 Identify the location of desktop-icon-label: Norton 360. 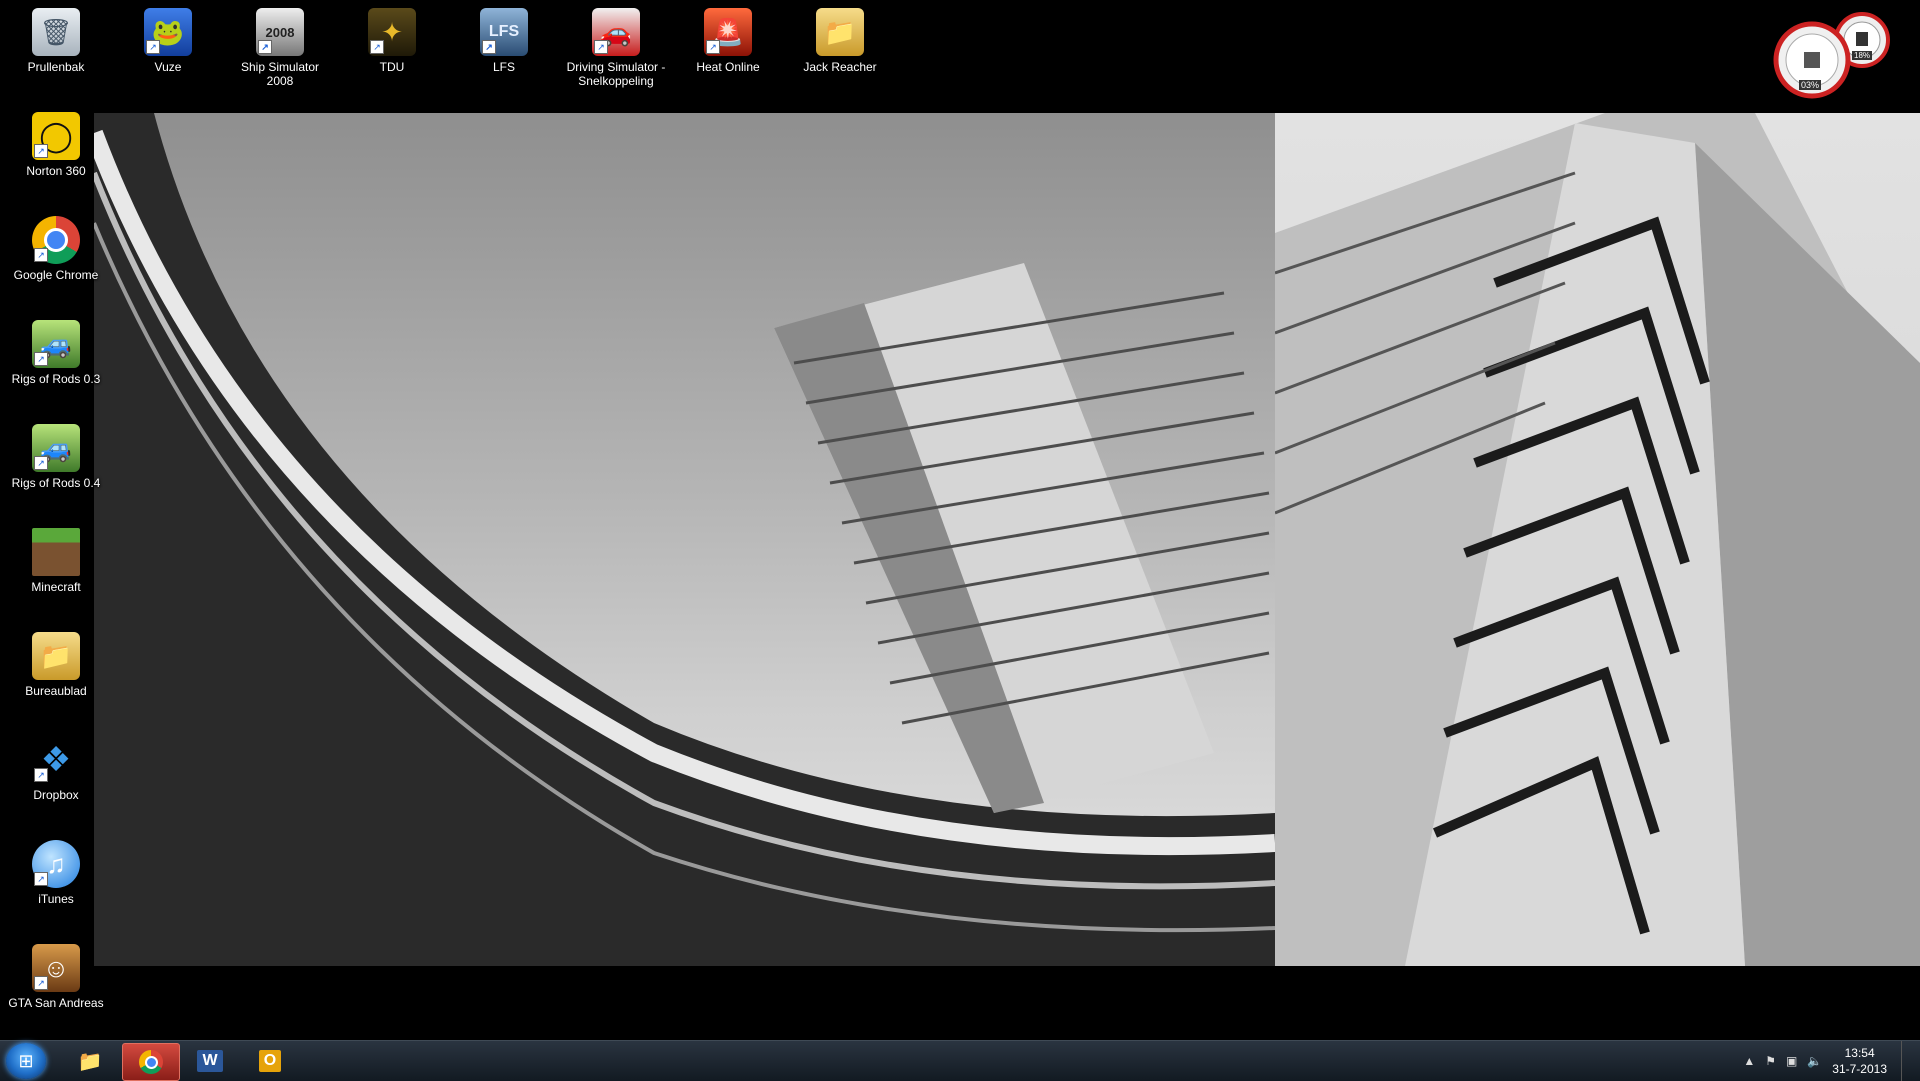
(56, 171).